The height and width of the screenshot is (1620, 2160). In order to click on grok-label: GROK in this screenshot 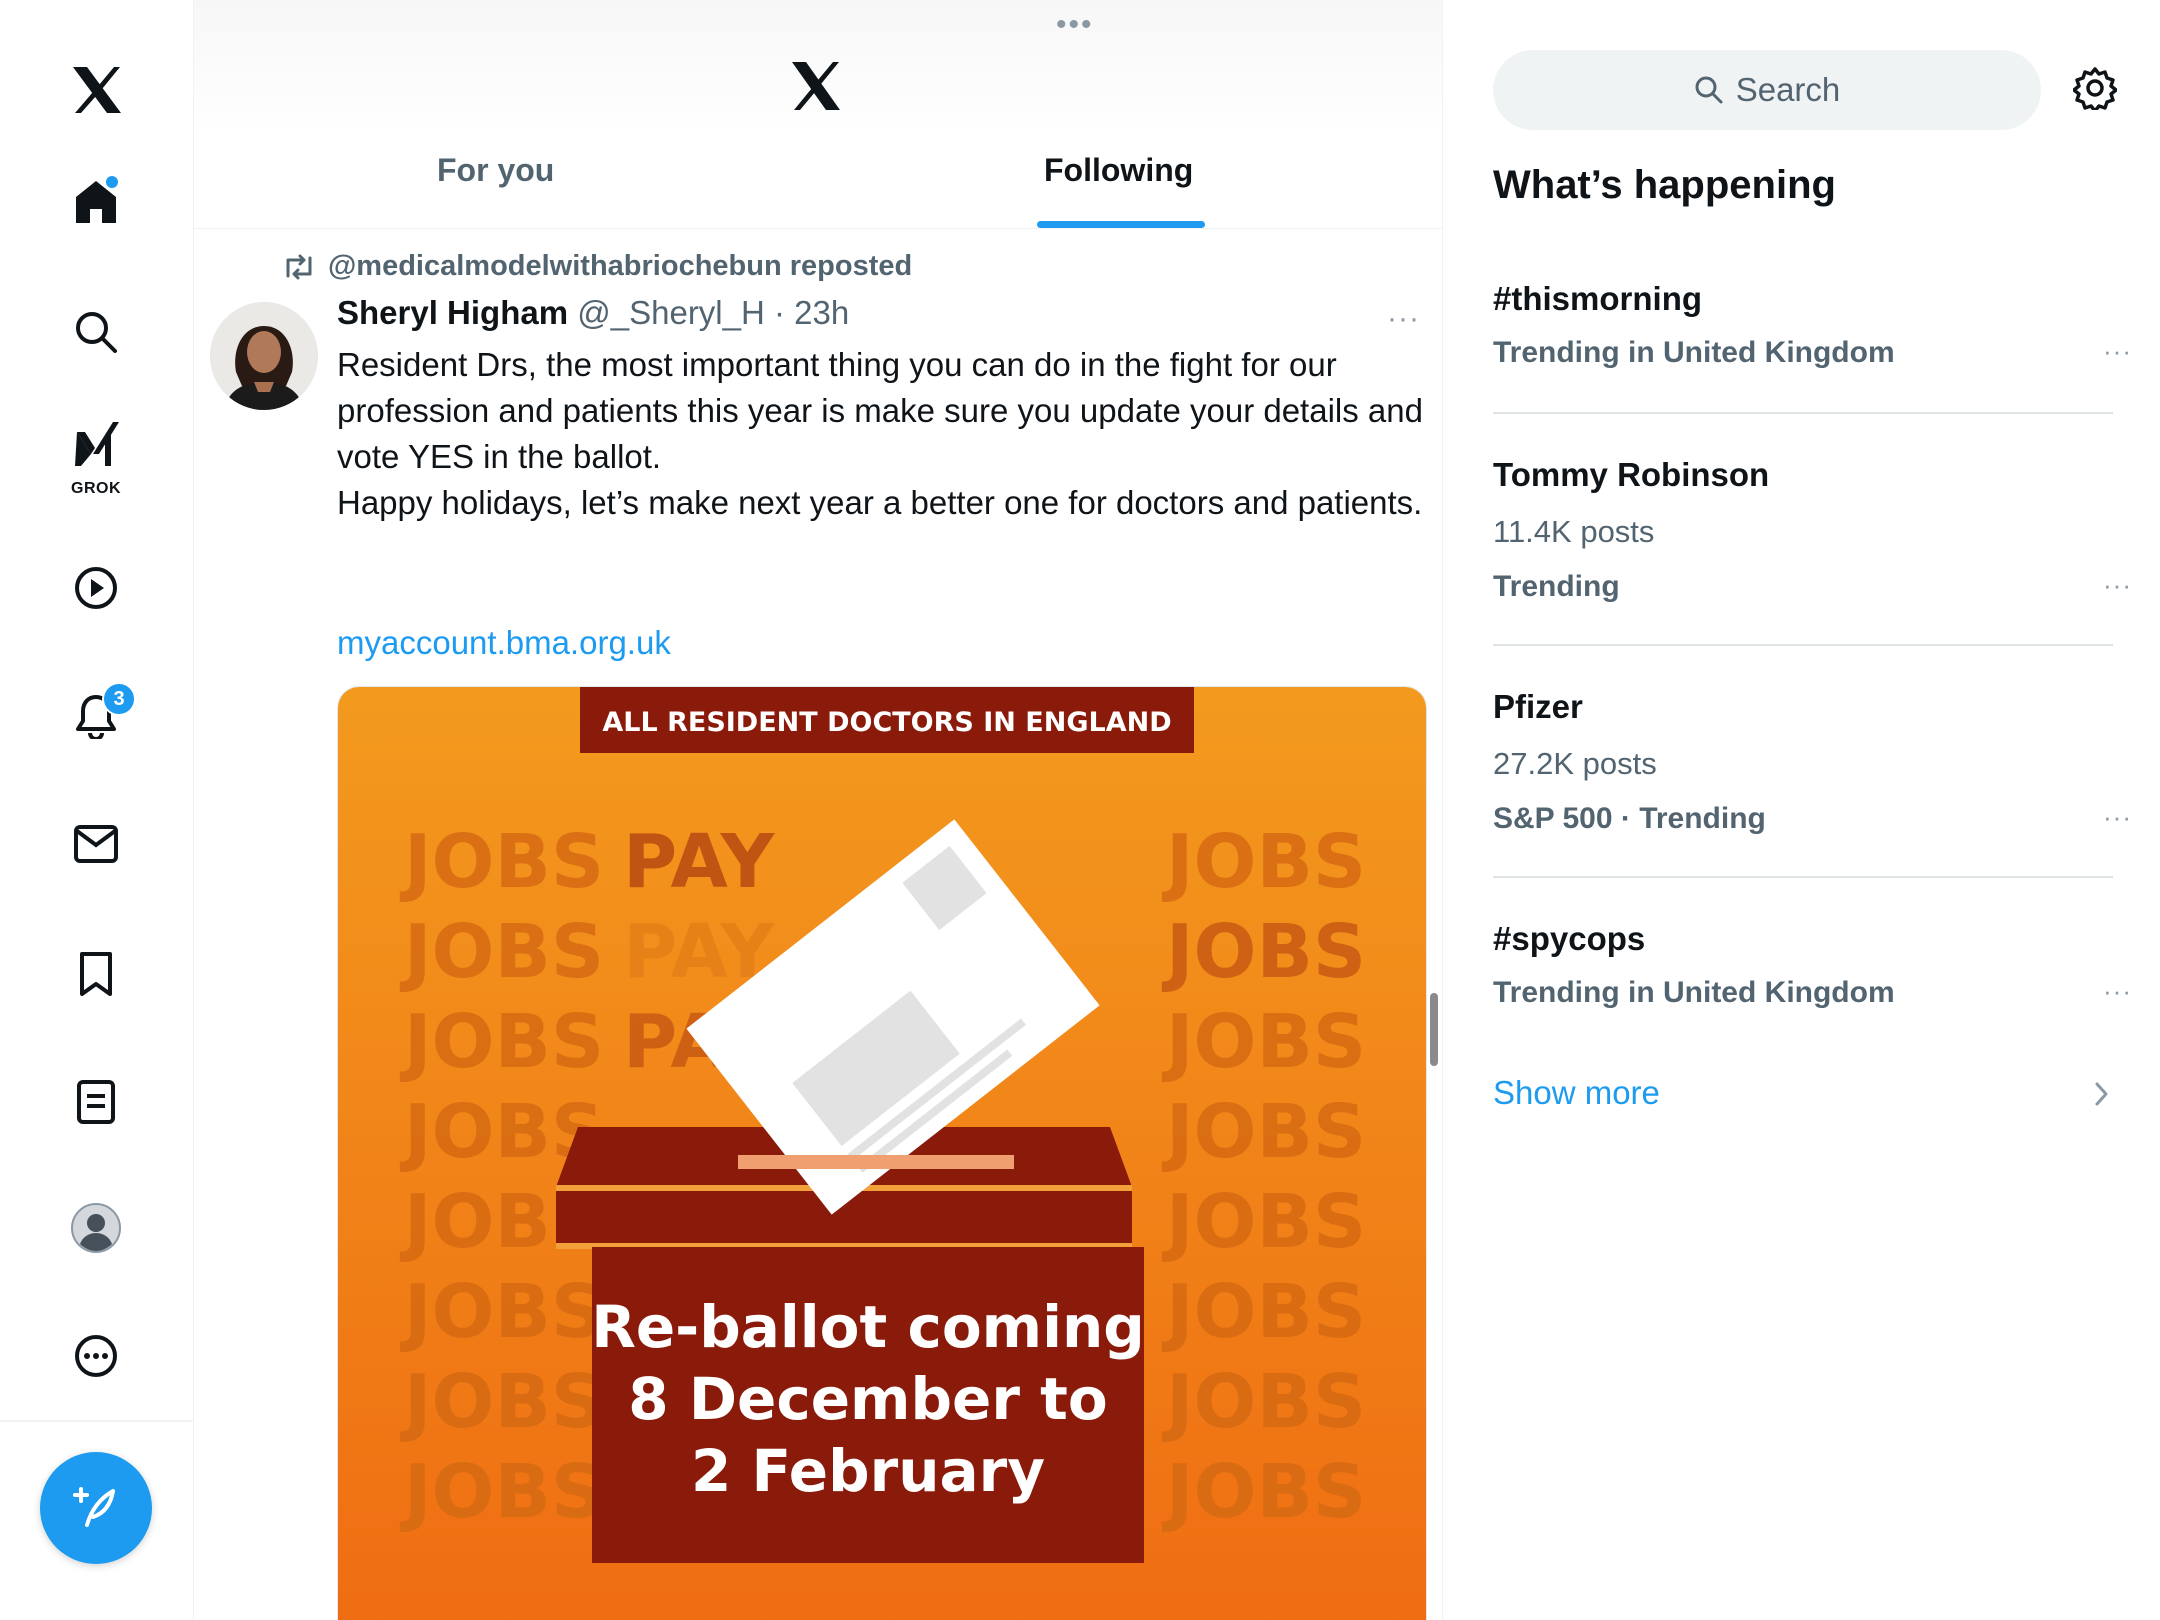, I will do `click(96, 488)`.